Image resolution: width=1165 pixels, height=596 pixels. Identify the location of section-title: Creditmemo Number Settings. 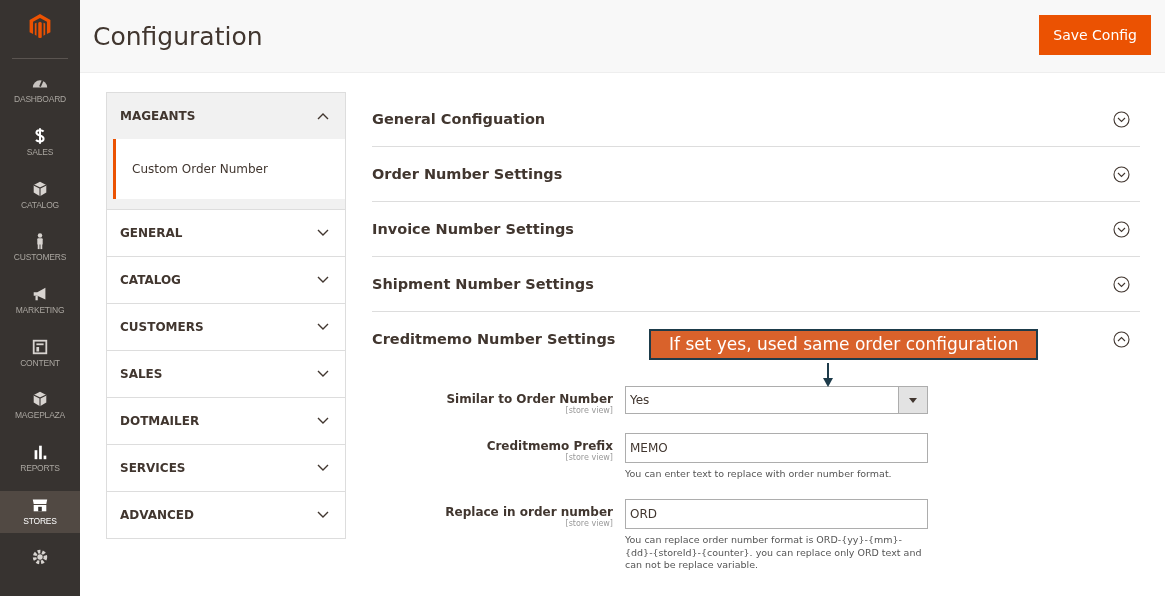
(494, 339).